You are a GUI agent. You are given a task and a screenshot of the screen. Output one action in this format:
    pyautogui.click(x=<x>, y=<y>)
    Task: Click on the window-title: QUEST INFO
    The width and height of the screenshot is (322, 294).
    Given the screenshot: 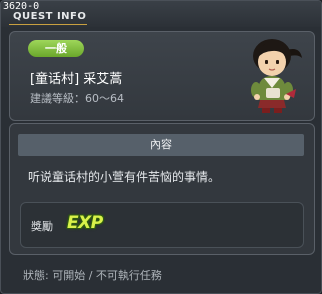 What is the action you would take?
    pyautogui.click(x=50, y=16)
    